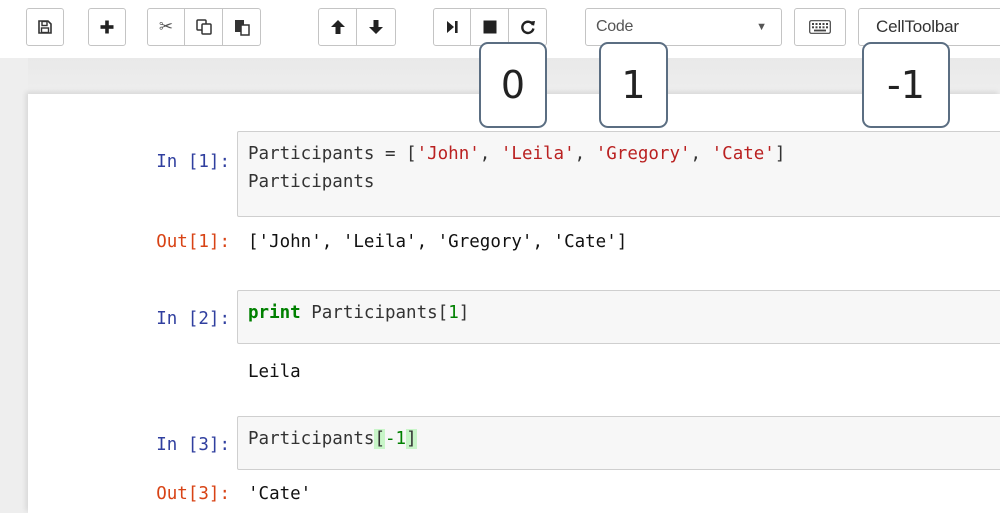 The image size is (1000, 513). What do you see at coordinates (193, 319) in the screenshot?
I see `cell-2-input-prompt: In [2]:` at bounding box center [193, 319].